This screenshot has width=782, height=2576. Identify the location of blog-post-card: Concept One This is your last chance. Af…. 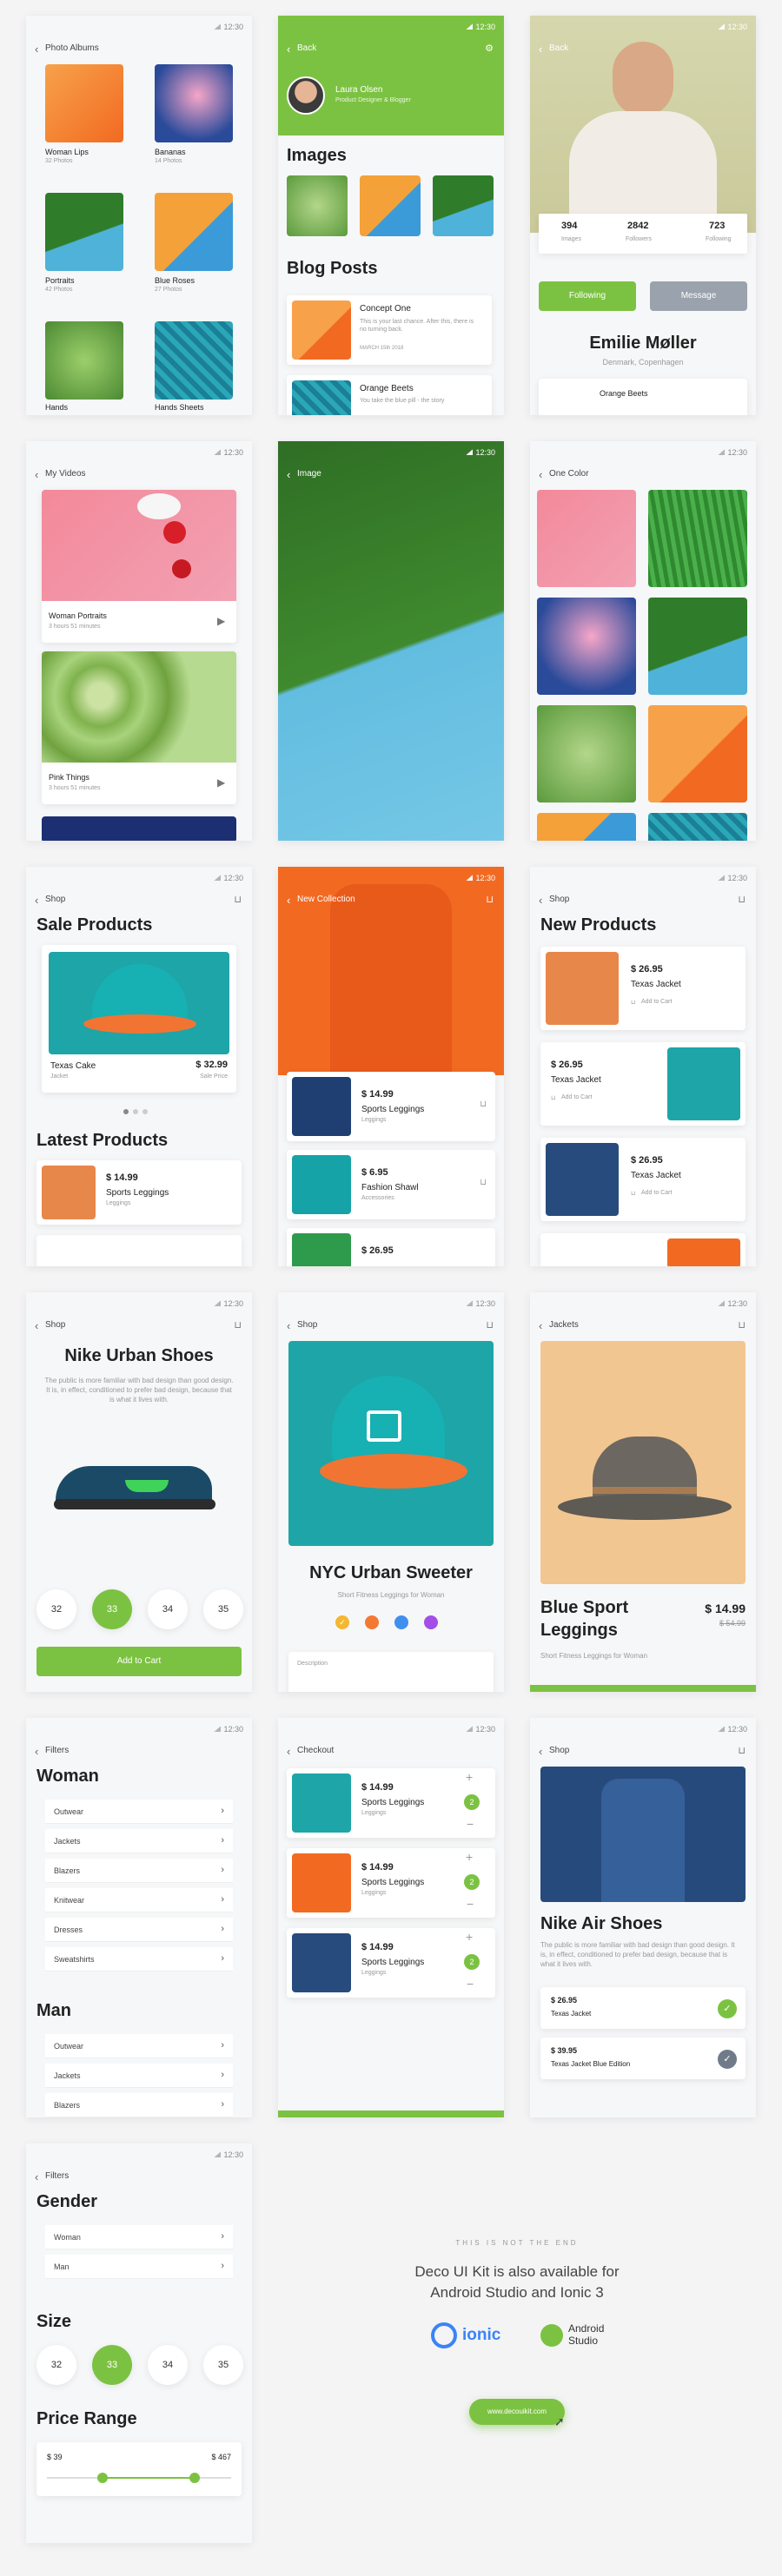
(390, 330).